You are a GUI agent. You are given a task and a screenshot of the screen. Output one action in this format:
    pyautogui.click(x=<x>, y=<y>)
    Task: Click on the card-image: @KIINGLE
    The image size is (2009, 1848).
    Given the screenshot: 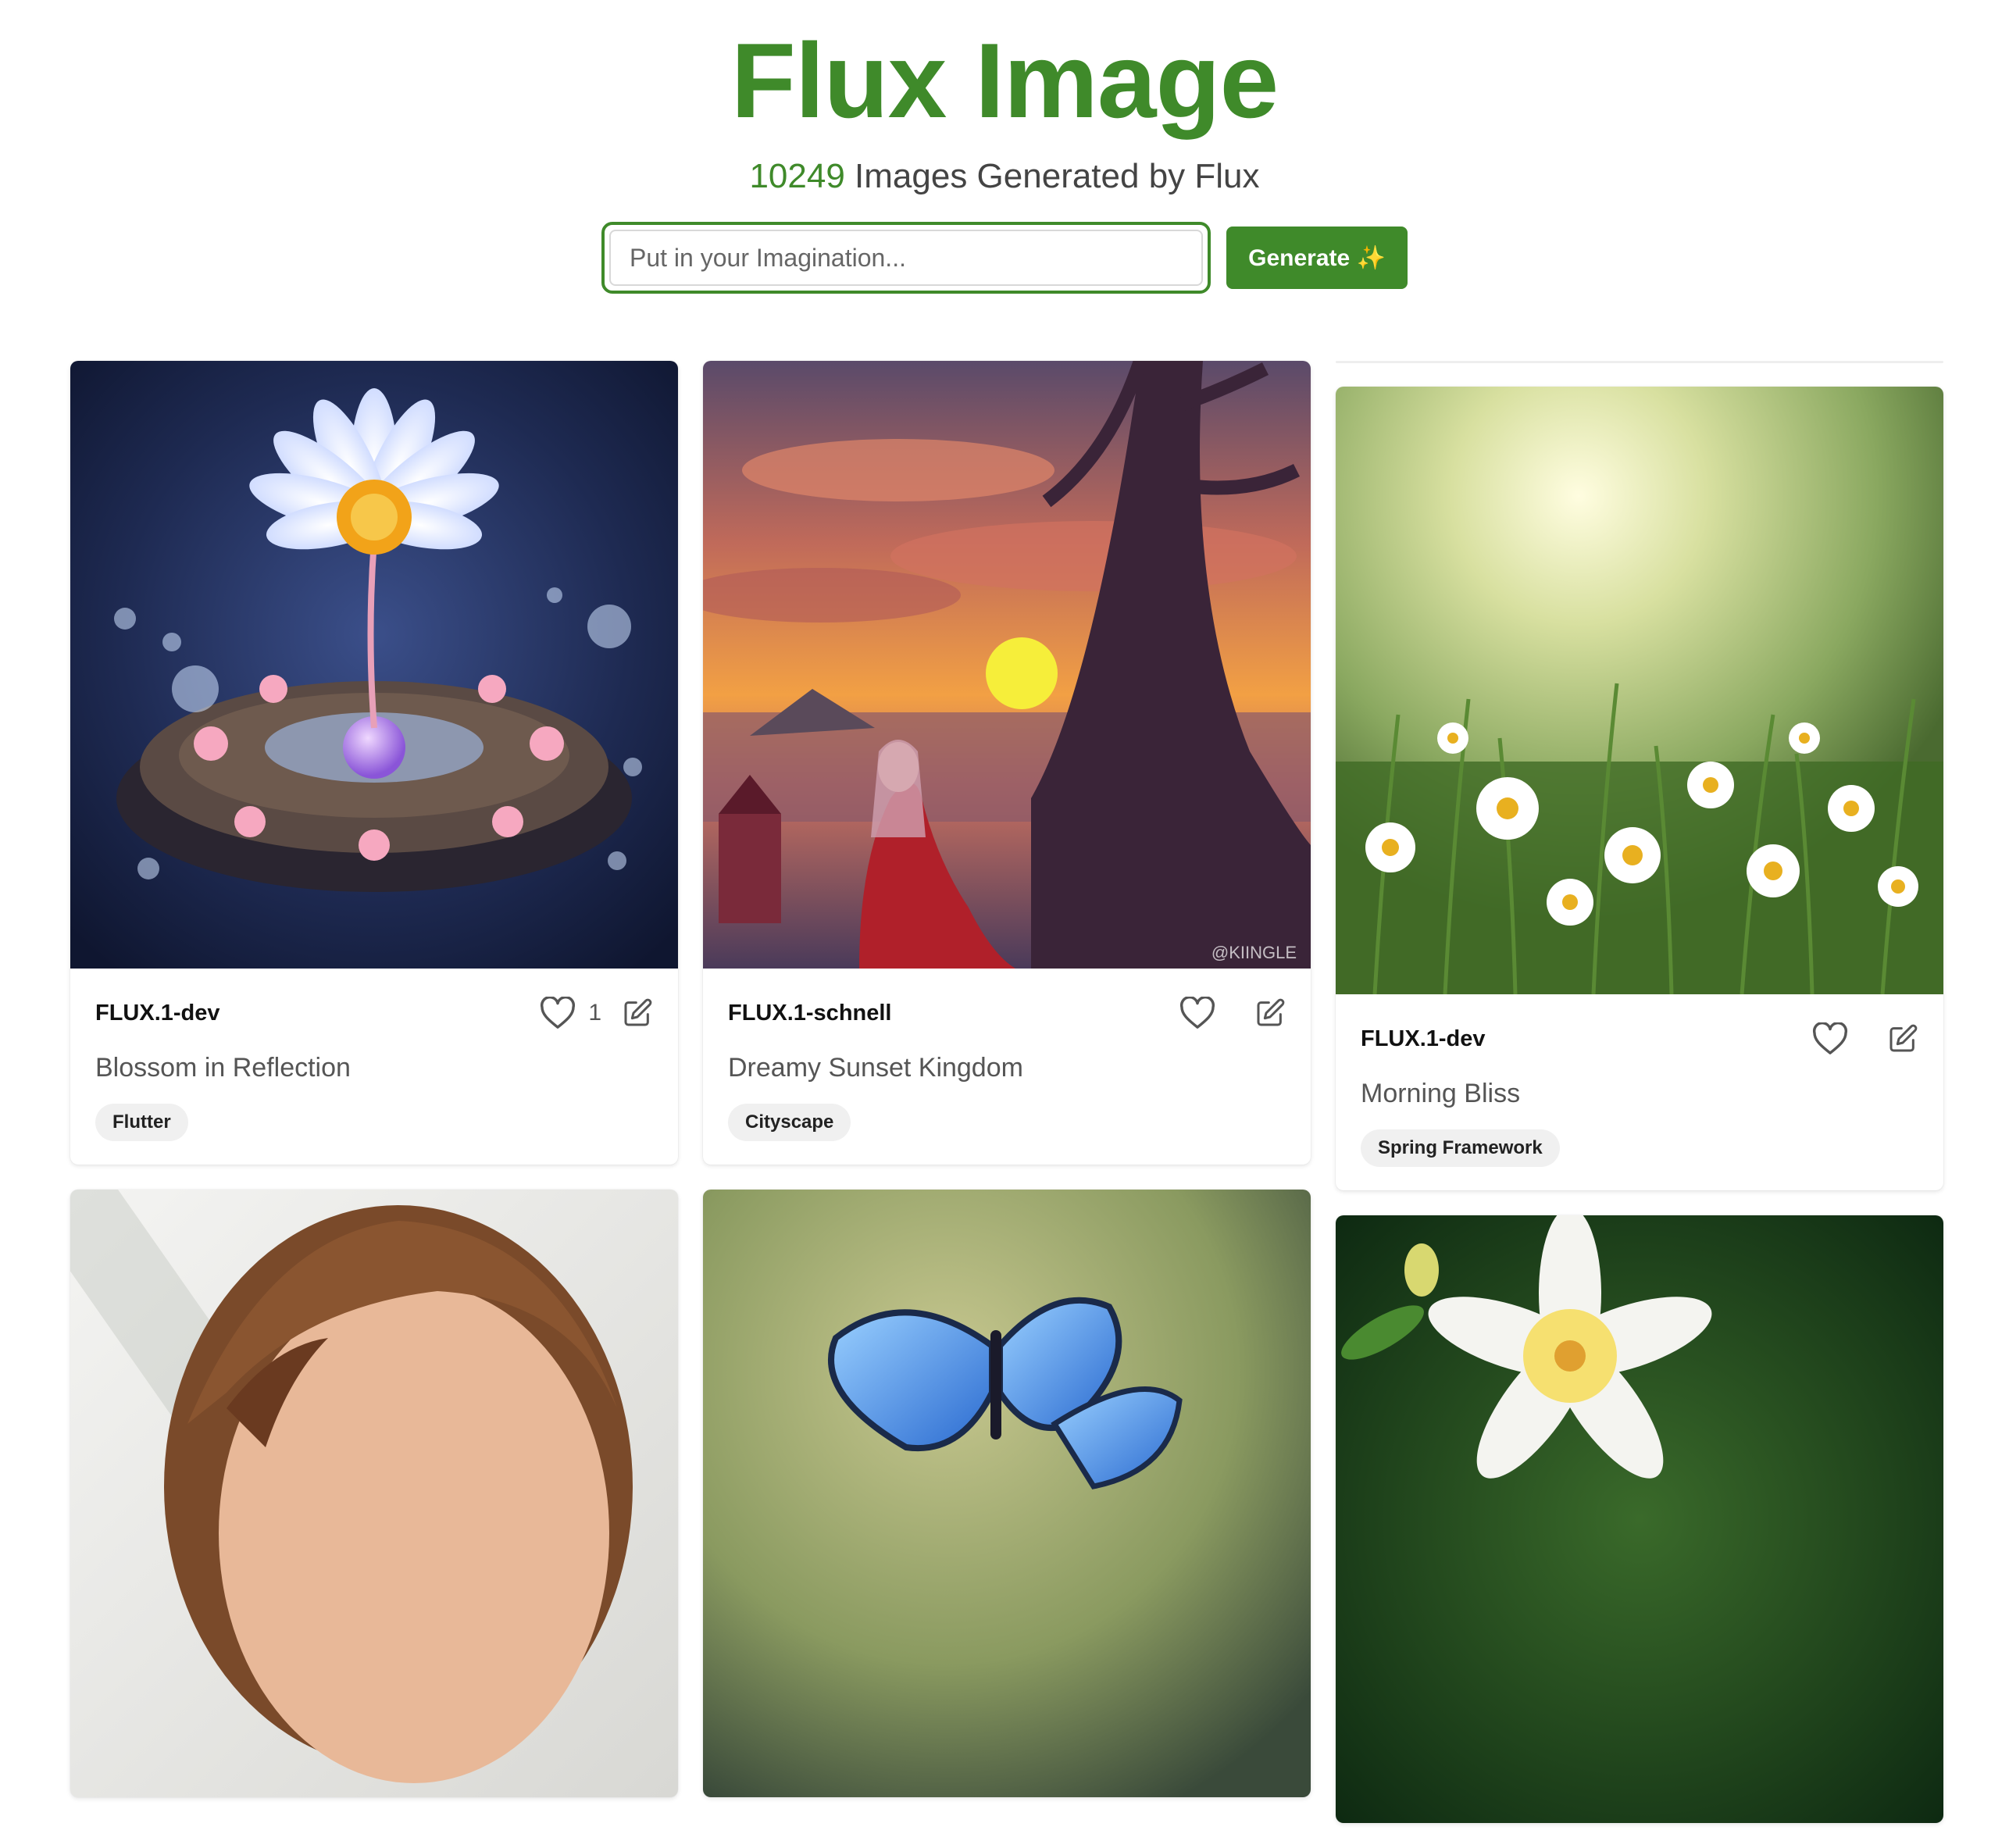 What is the action you would take?
    pyautogui.click(x=1007, y=665)
    